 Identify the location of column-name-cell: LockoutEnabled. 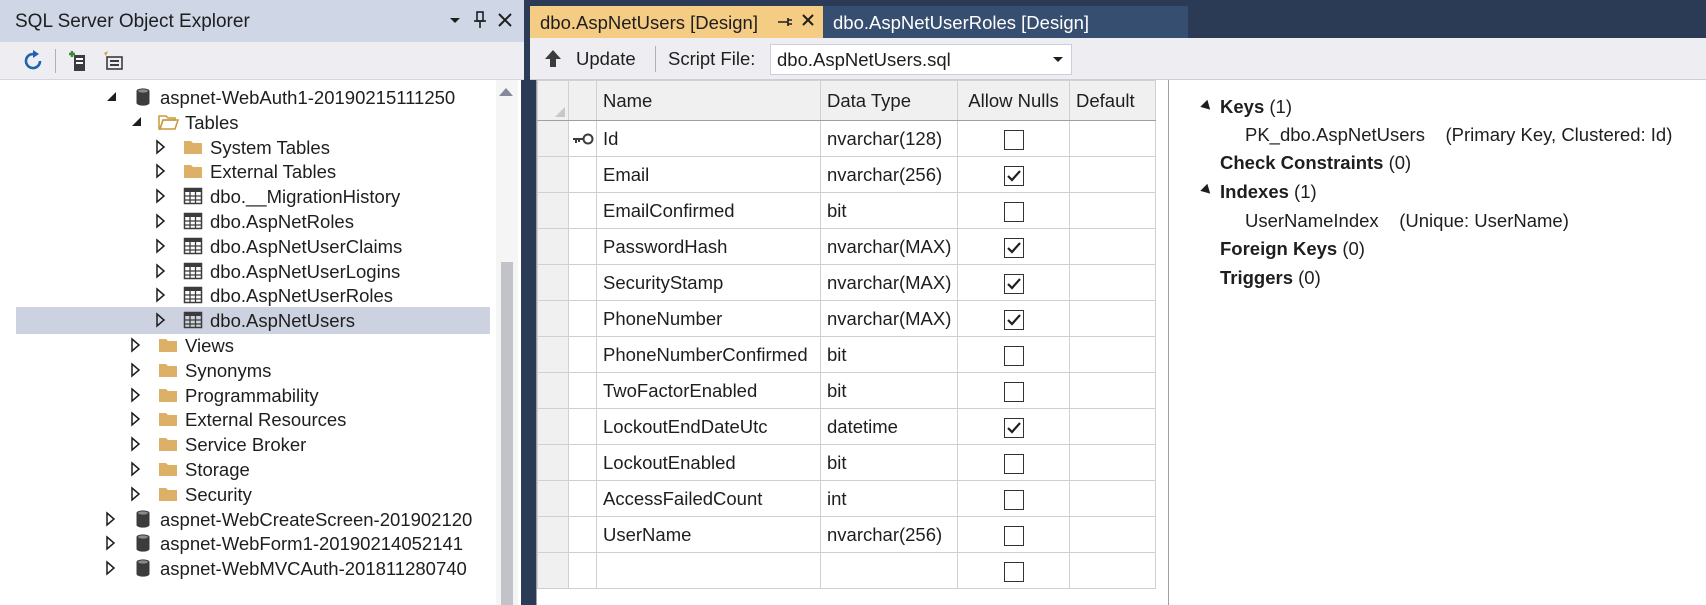
(708, 462).